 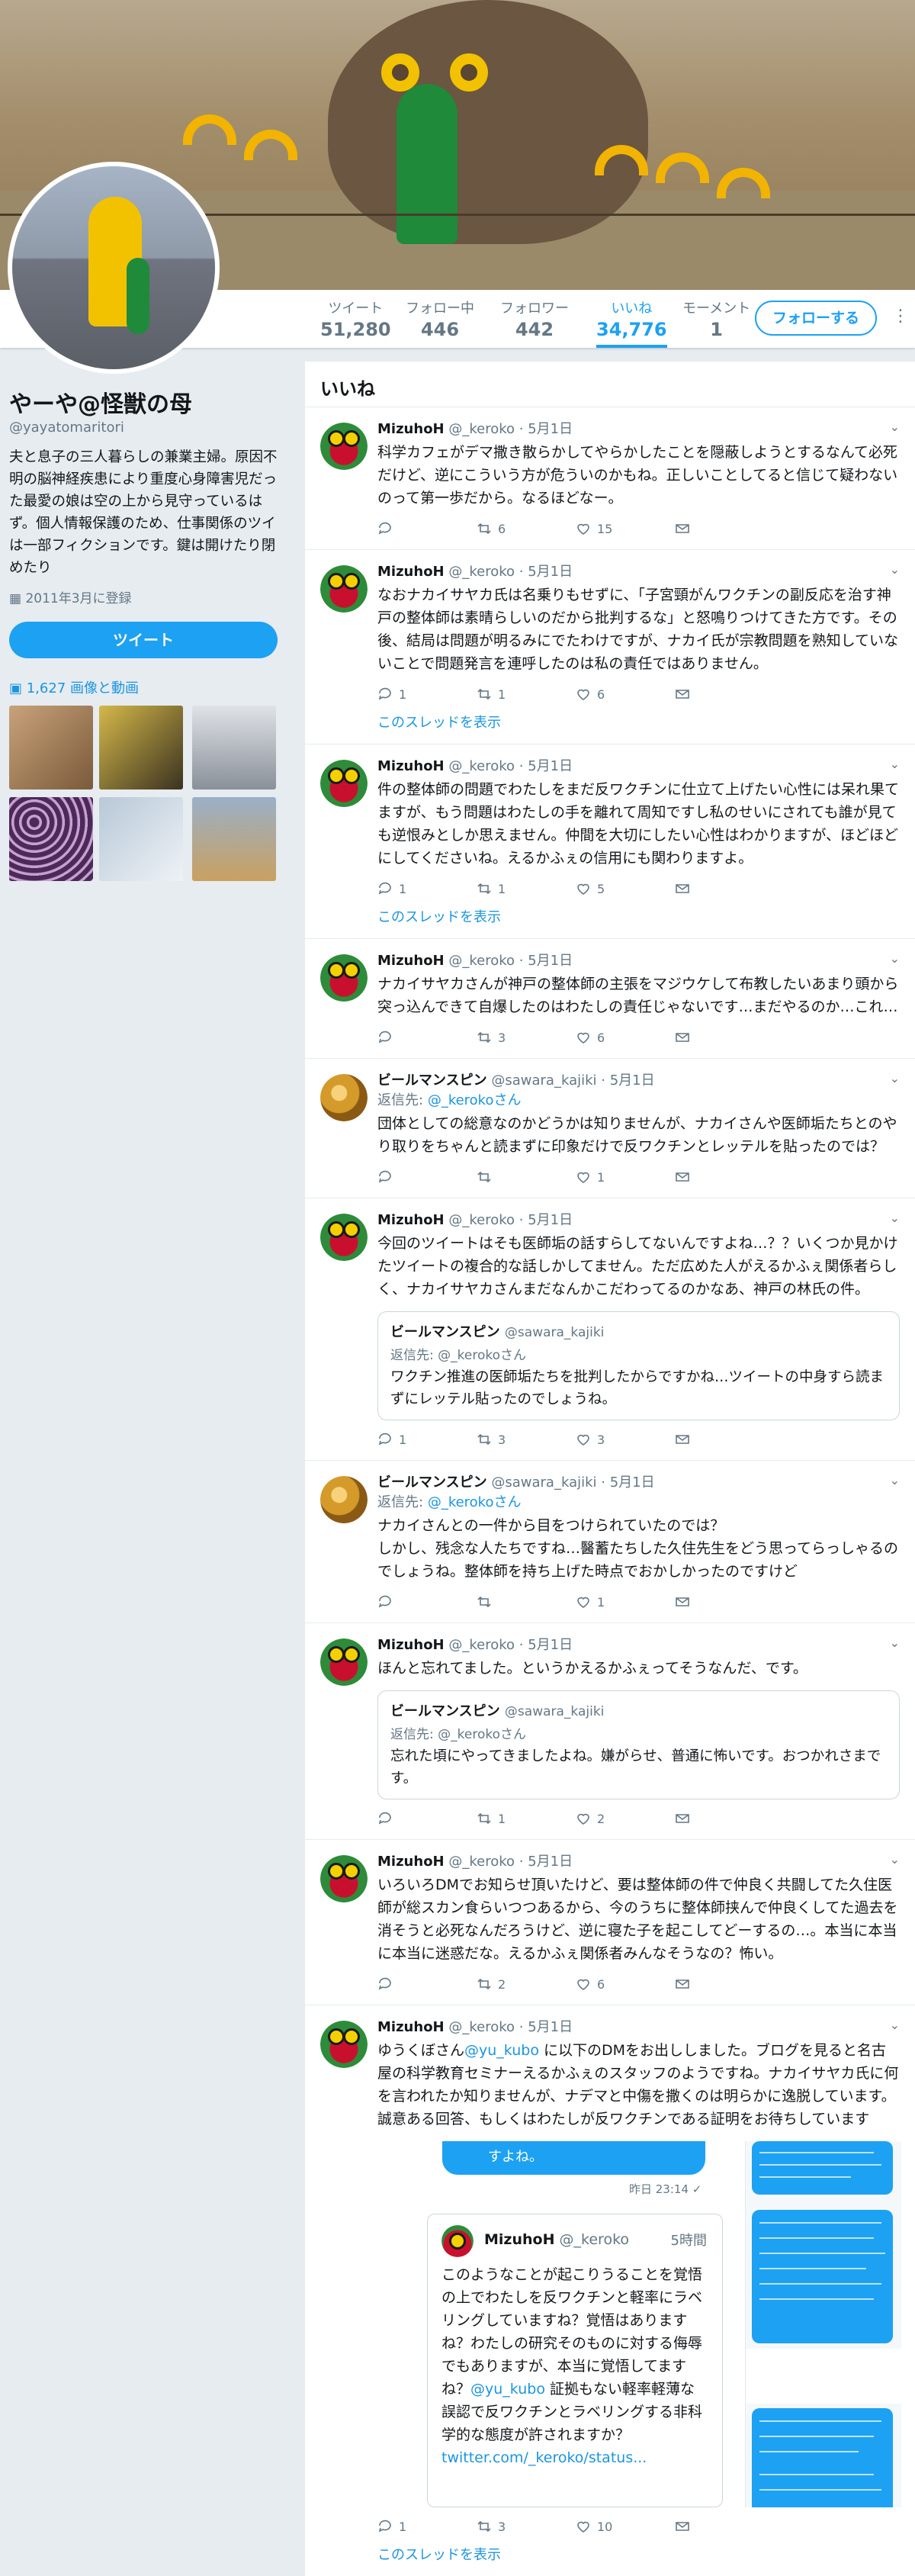 What do you see at coordinates (625, 528) in the screenshot?
I see `like-button: 15` at bounding box center [625, 528].